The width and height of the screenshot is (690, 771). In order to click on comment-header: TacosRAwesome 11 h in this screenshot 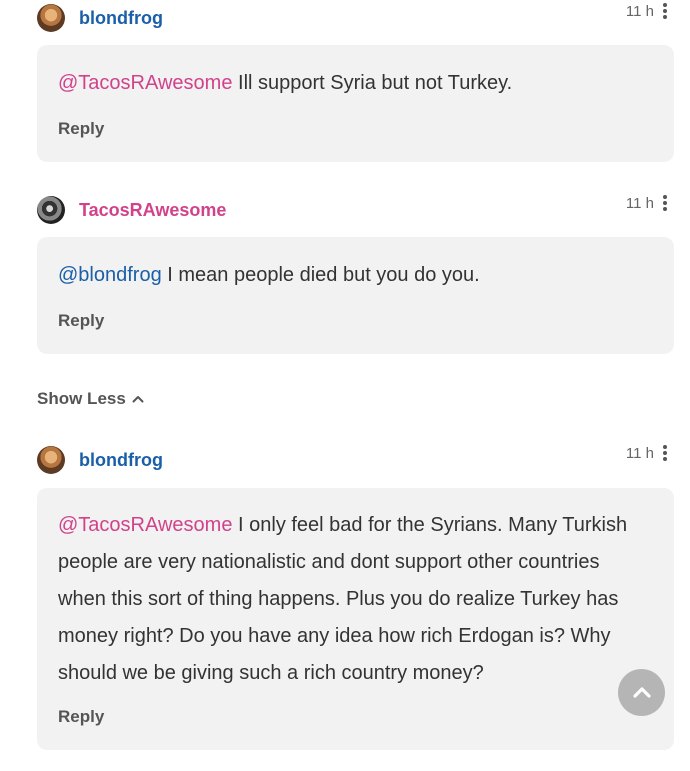, I will do `click(345, 212)`.